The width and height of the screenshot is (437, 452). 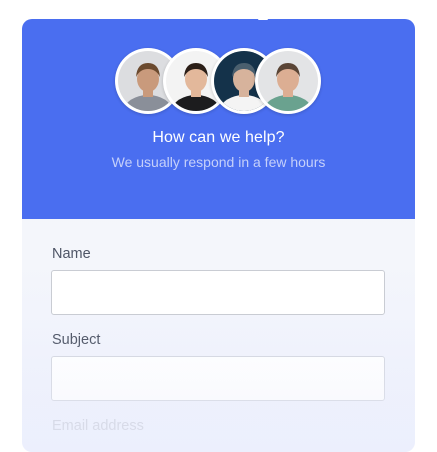 What do you see at coordinates (263, 19) in the screenshot?
I see `header-notch` at bounding box center [263, 19].